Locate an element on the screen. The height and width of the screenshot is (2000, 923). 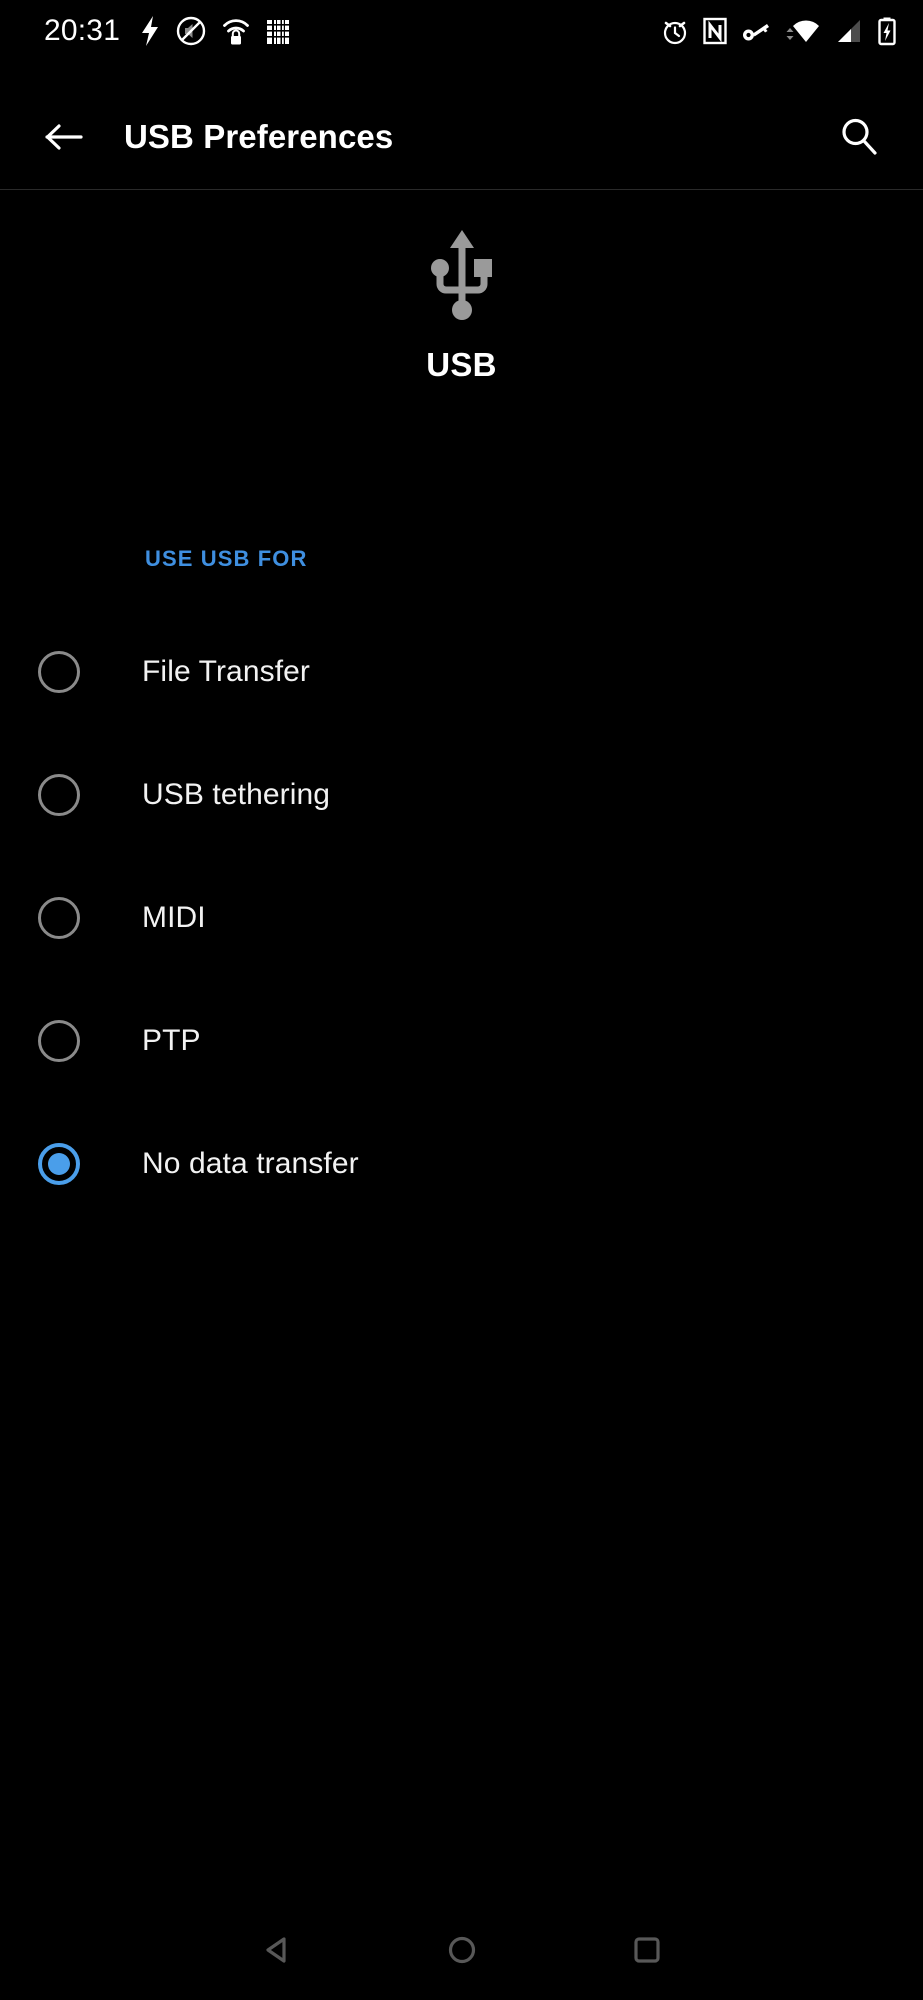
back-button is located at coordinates (64, 137).